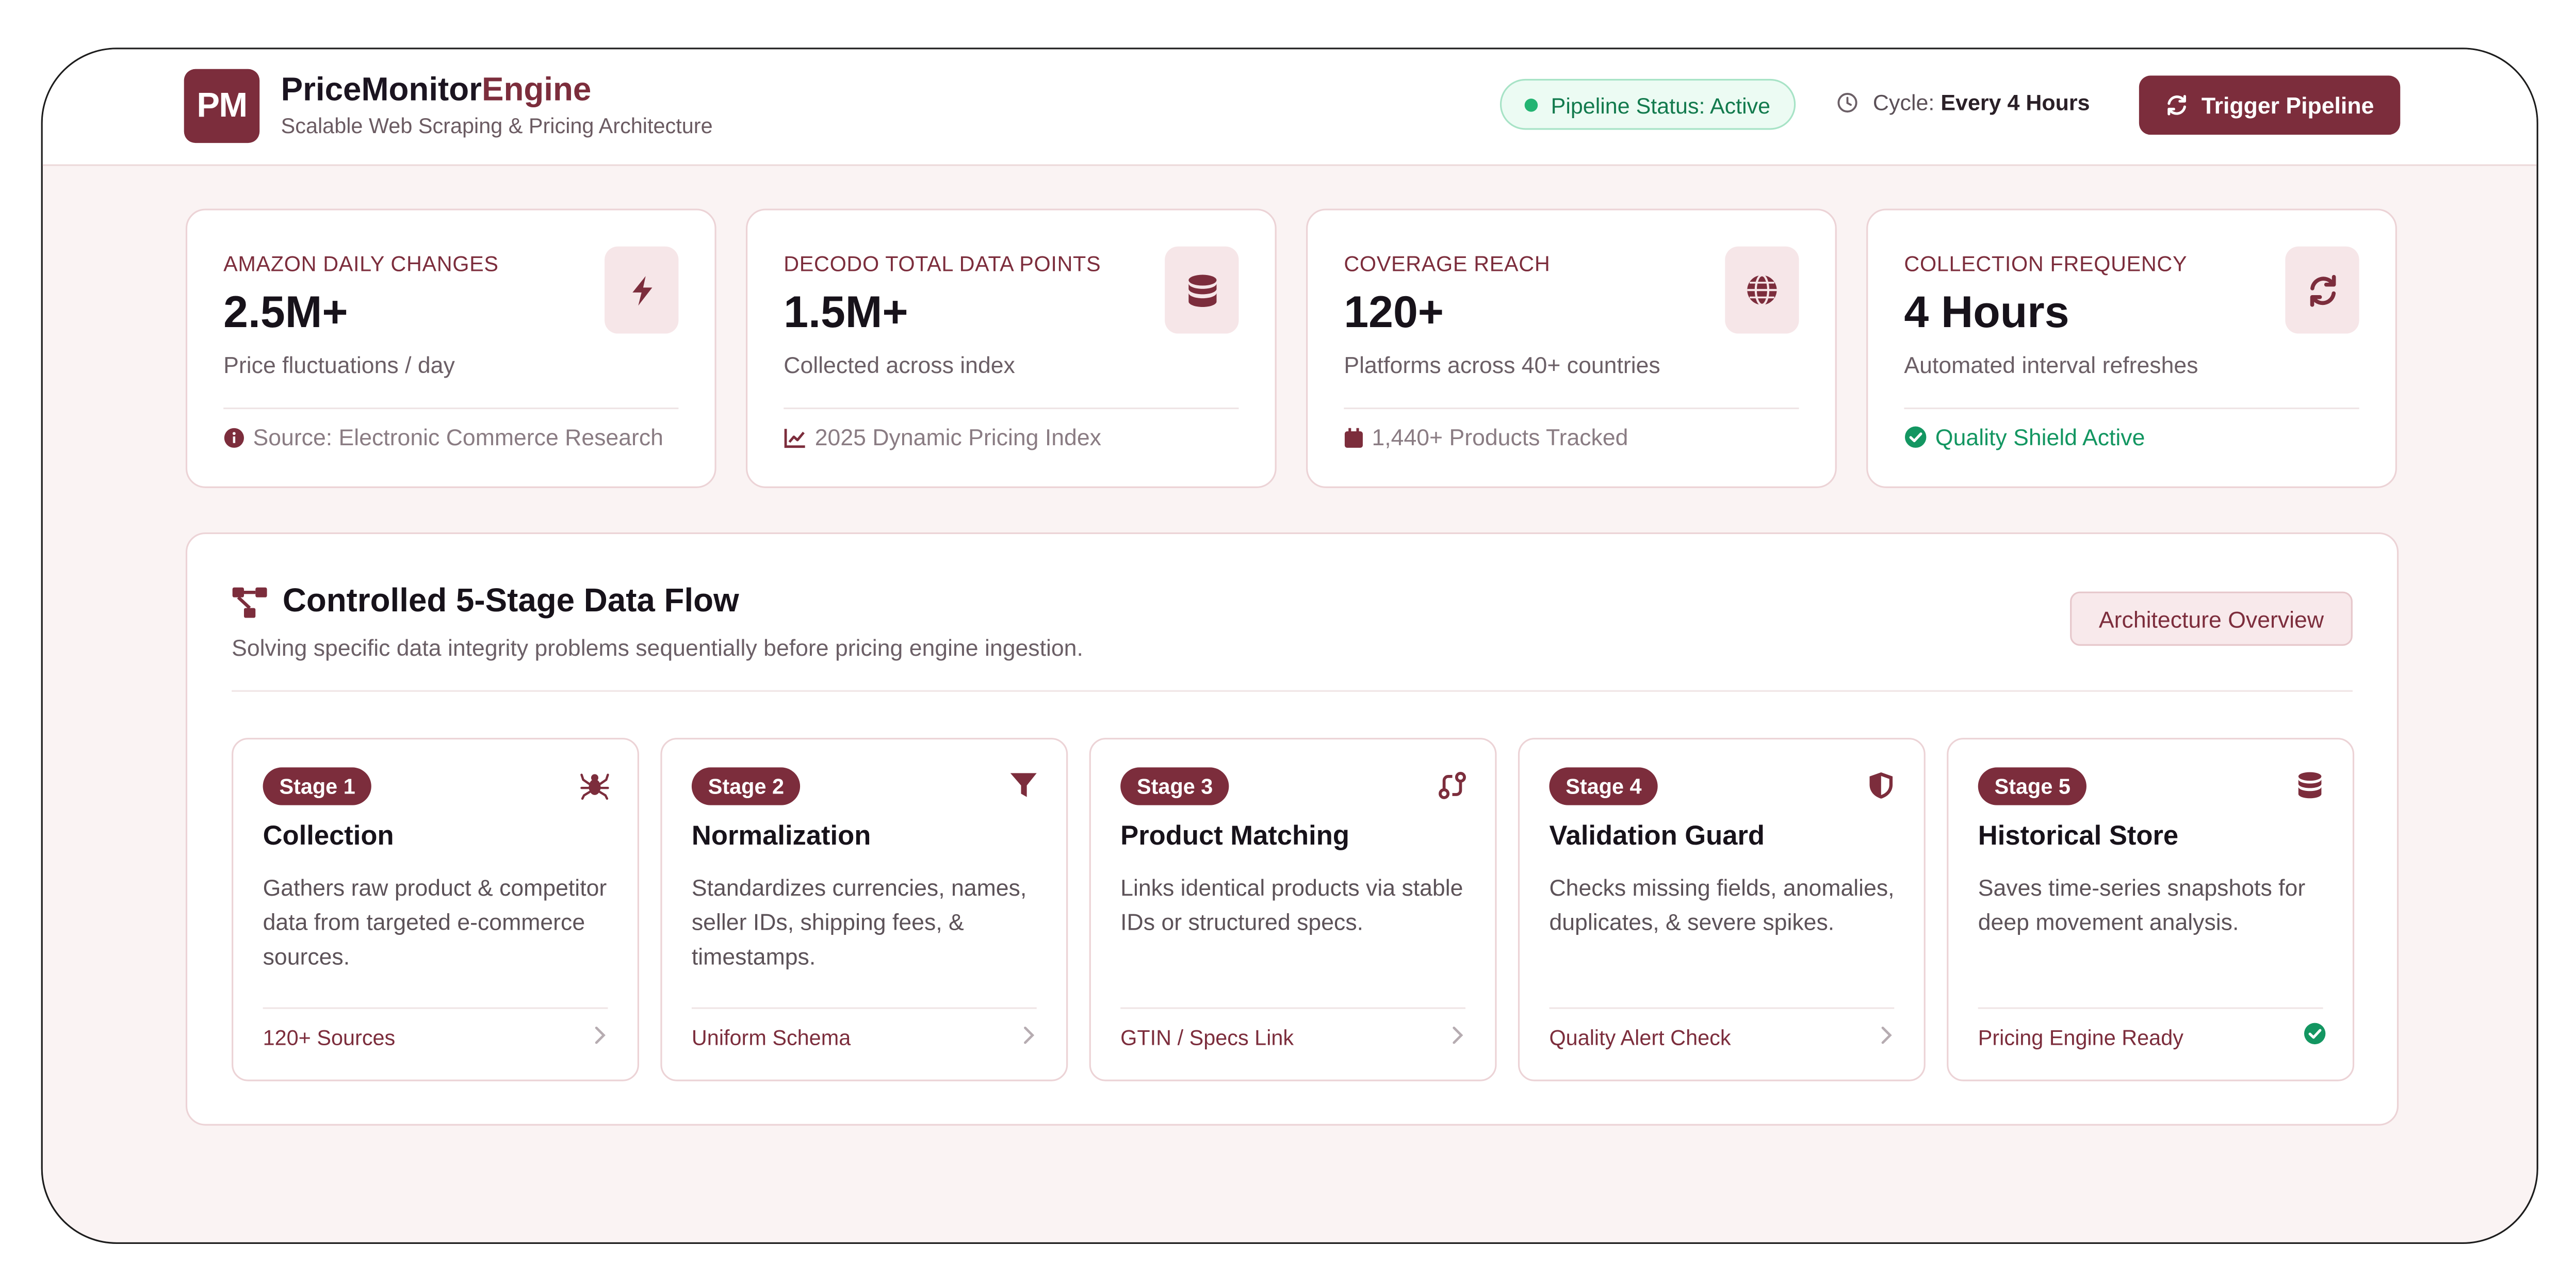 This screenshot has height=1279, width=2576. What do you see at coordinates (382, 91) in the screenshot?
I see `brand-primary: PriceMonitor` at bounding box center [382, 91].